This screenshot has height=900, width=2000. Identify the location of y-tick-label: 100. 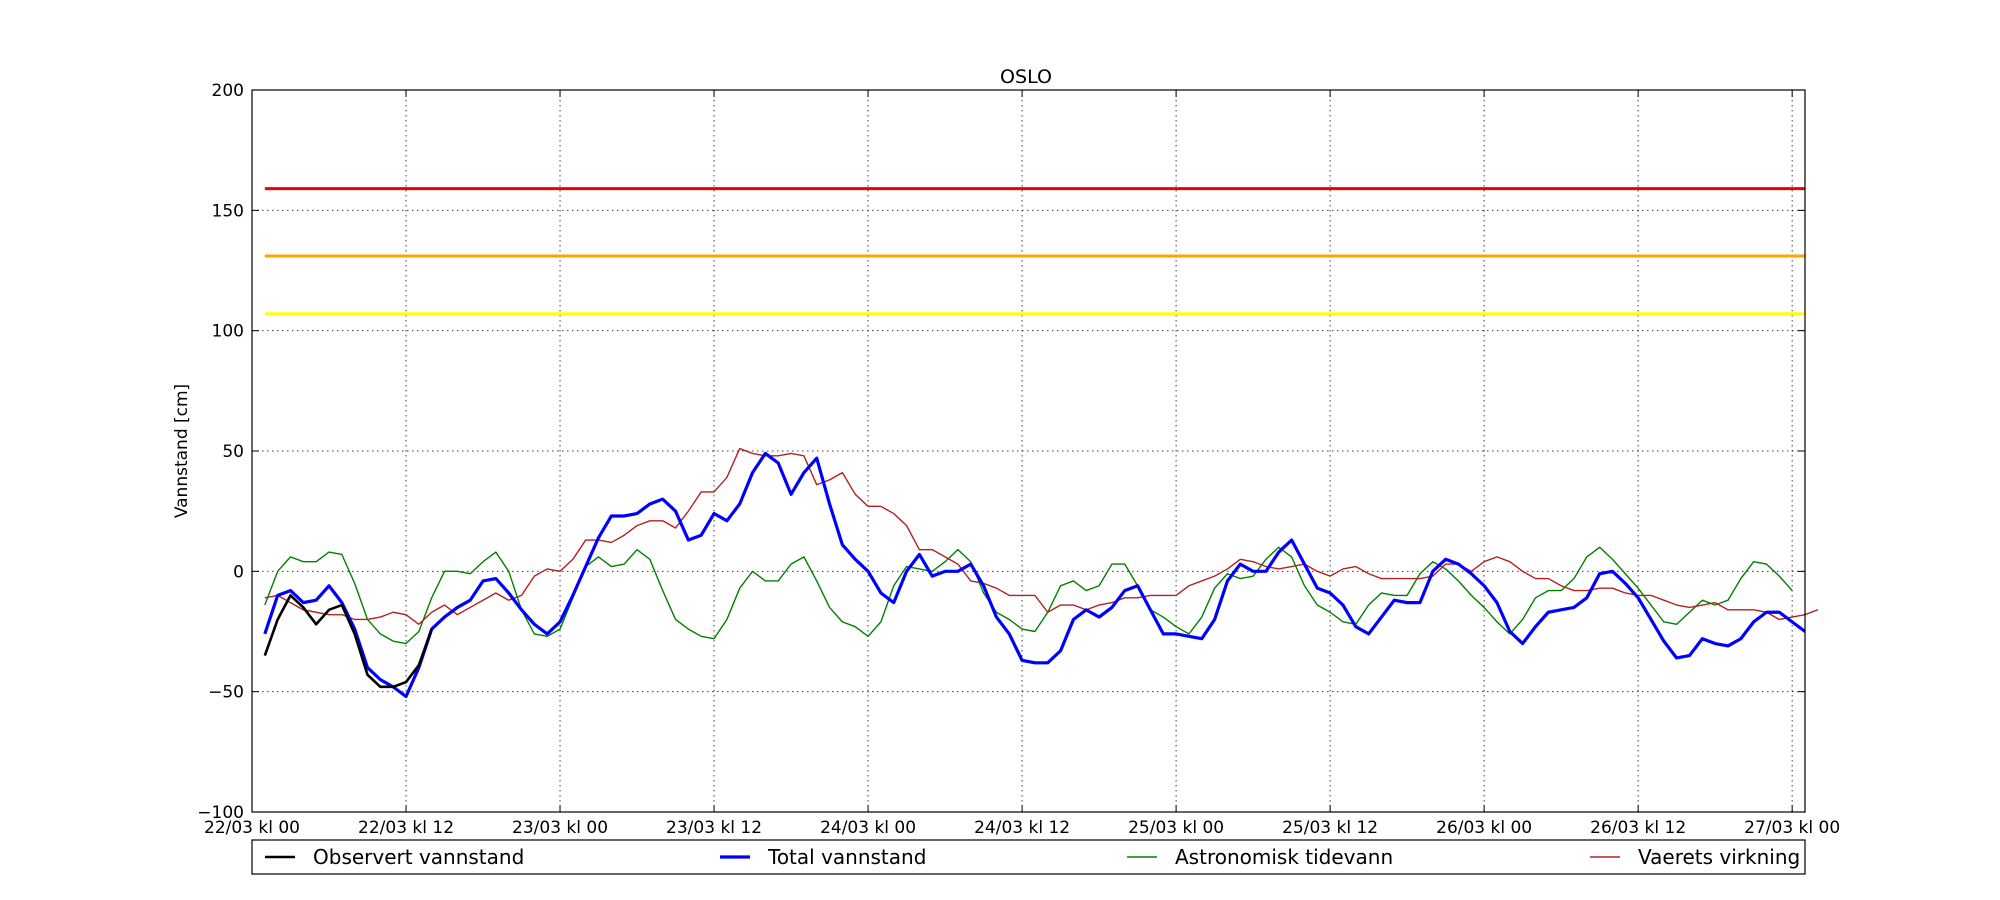
(228, 332).